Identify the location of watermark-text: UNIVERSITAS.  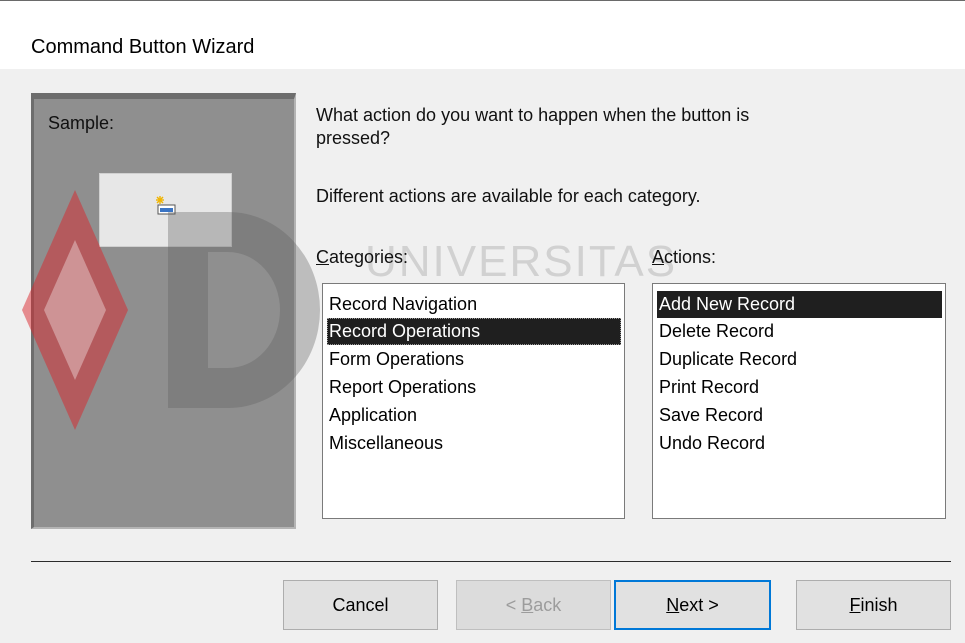
(521, 261).